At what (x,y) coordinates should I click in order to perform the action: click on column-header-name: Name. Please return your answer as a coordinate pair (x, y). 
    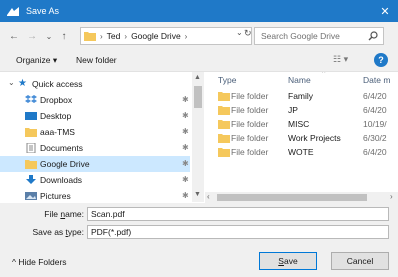
    Looking at the image, I should click on (299, 80).